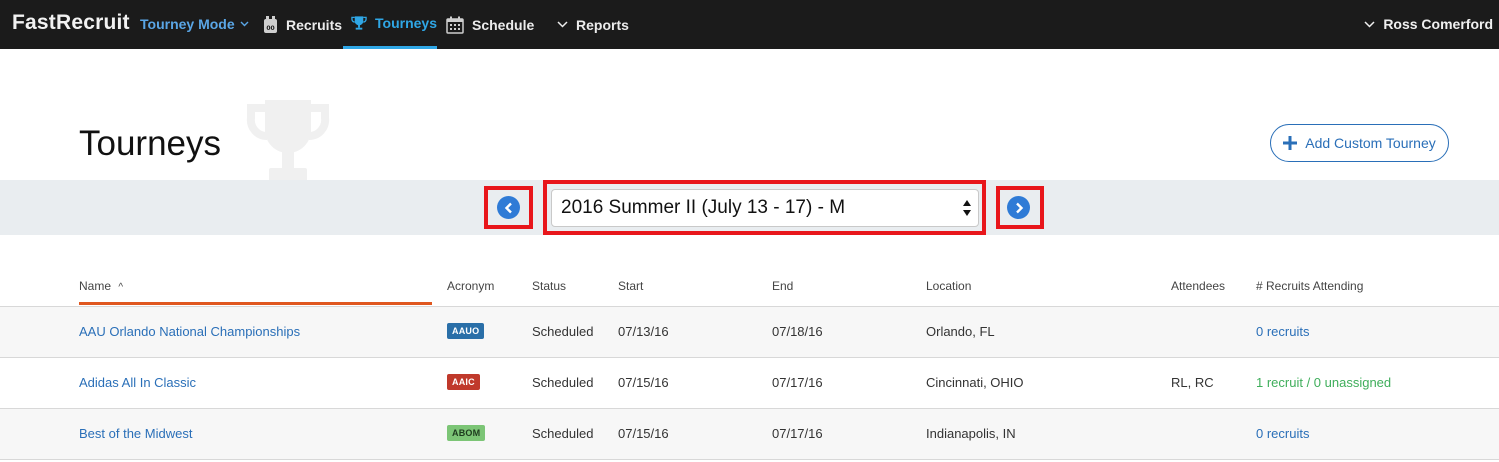 Image resolution: width=1499 pixels, height=462 pixels. Describe the element at coordinates (602, 24) in the screenshot. I see `nav-reports-label: Reports` at that location.